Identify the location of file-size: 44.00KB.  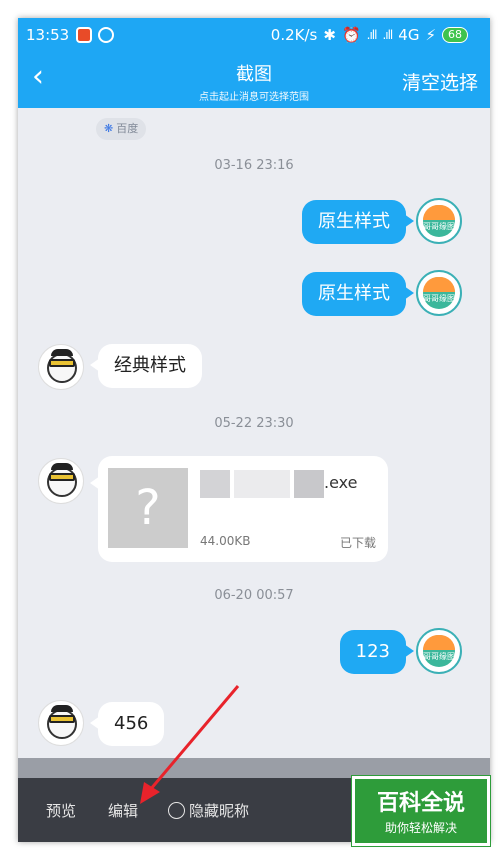
(225, 541).